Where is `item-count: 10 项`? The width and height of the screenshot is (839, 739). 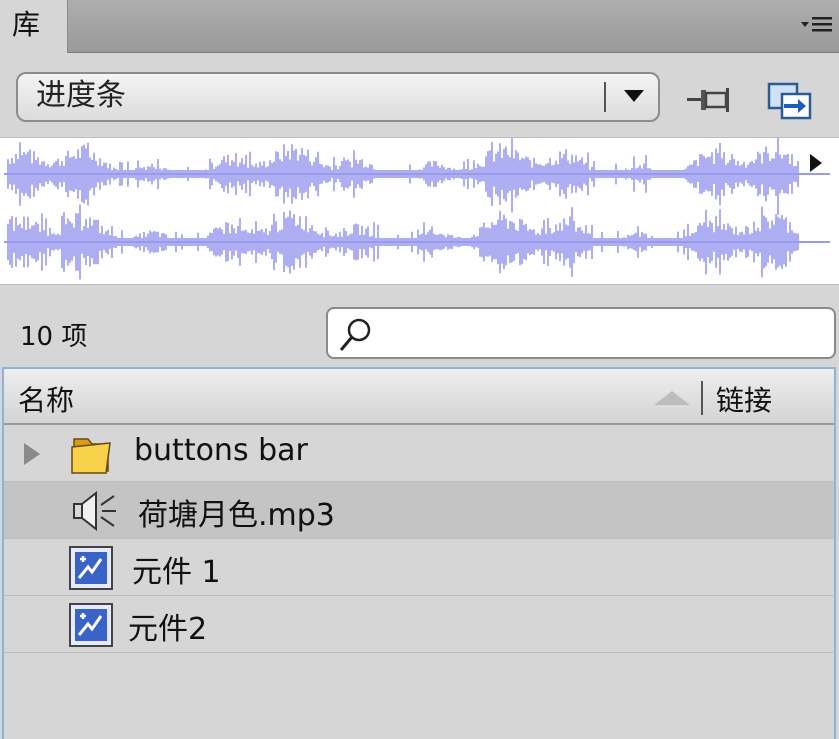 item-count: 10 项 is located at coordinates (54, 337).